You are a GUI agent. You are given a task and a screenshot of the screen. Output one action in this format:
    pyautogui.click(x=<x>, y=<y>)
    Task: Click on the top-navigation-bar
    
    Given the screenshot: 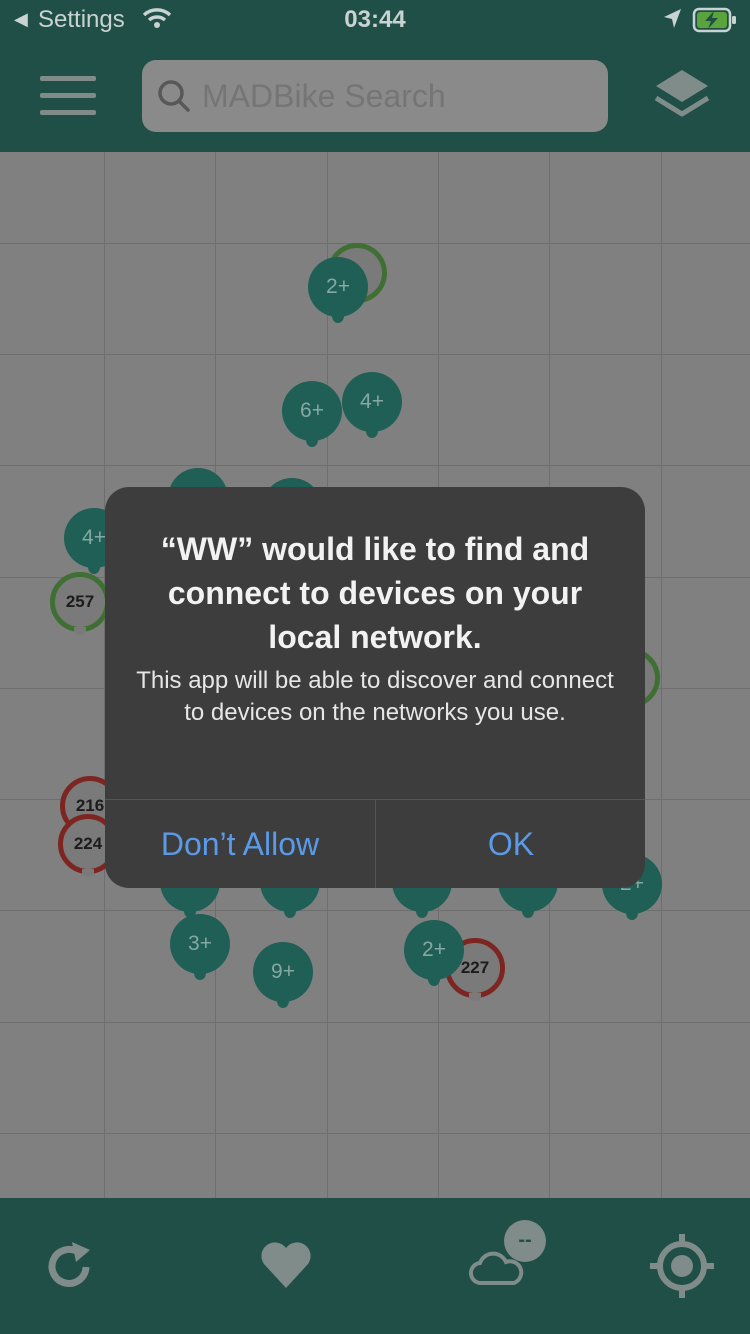 What is the action you would take?
    pyautogui.click(x=375, y=96)
    